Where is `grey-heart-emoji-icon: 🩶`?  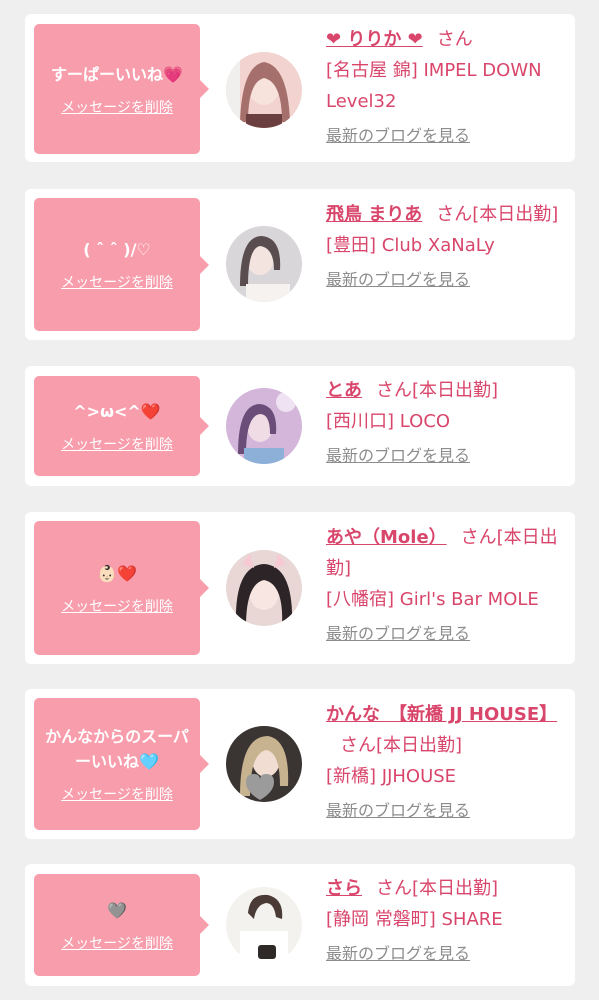 grey-heart-emoji-icon: 🩶 is located at coordinates (117, 910).